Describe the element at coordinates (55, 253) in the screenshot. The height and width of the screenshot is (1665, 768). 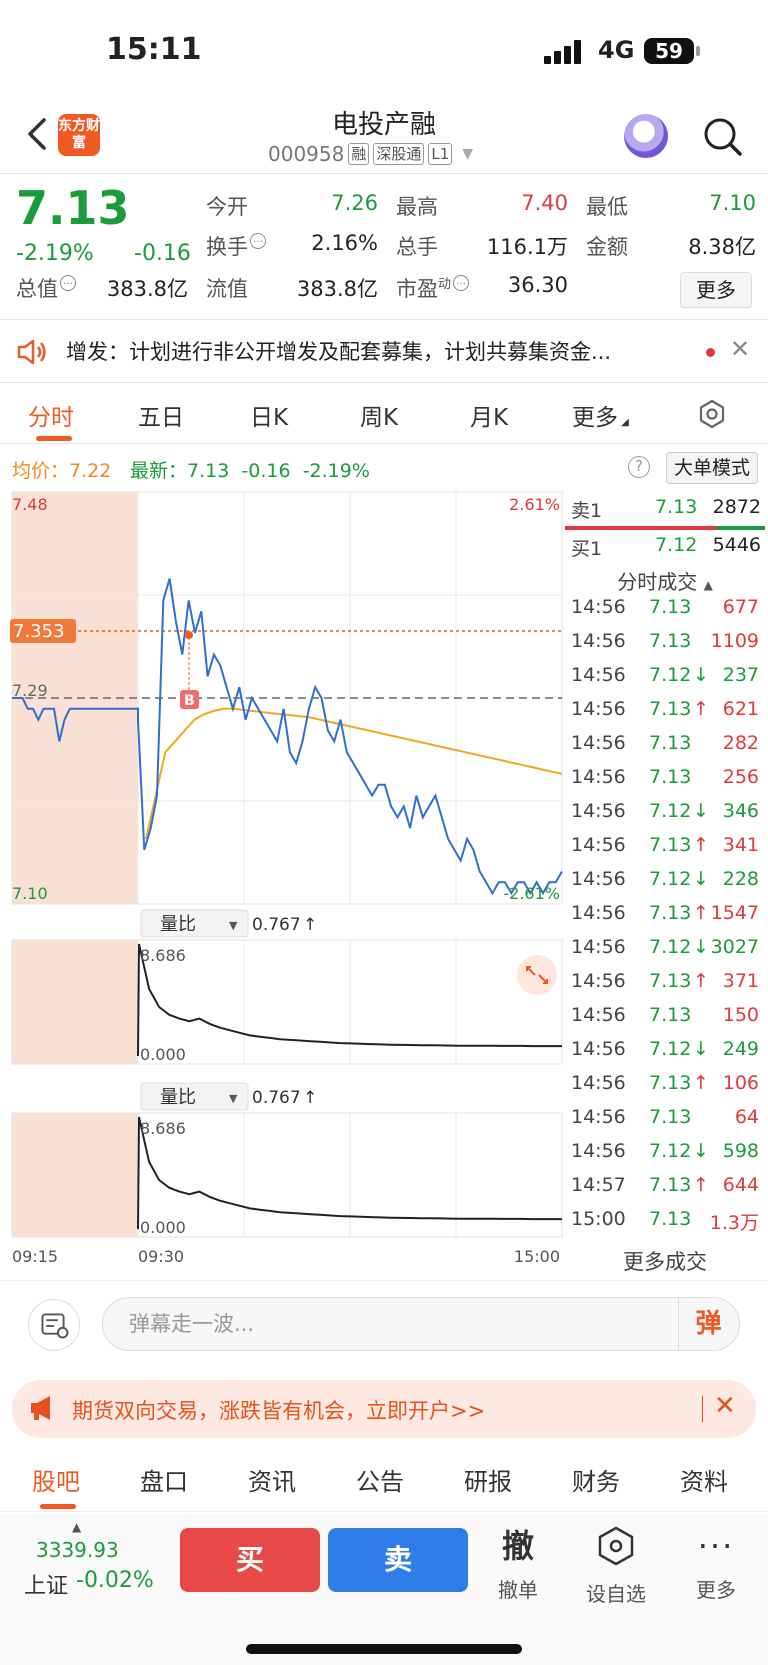
I see `change-percent: -2.19%` at that location.